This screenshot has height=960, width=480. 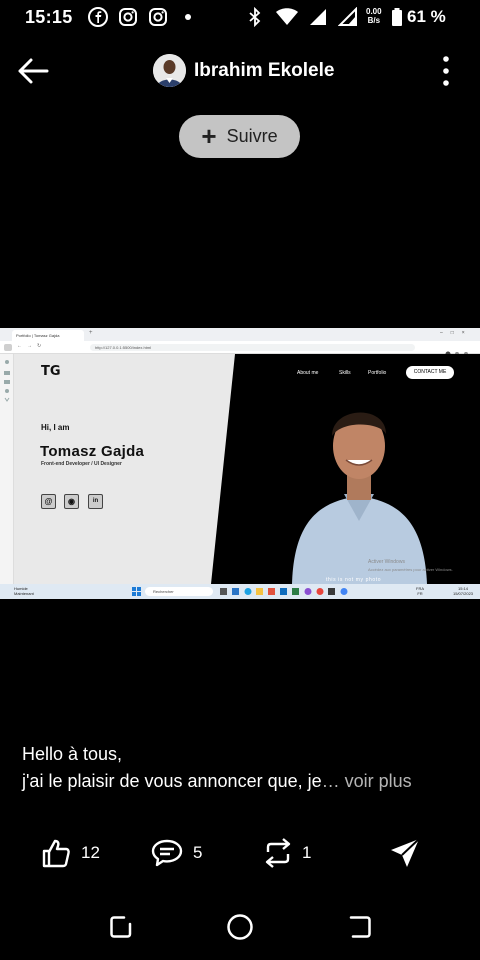 I want to click on new-tab-icon: +, so click(x=91, y=333).